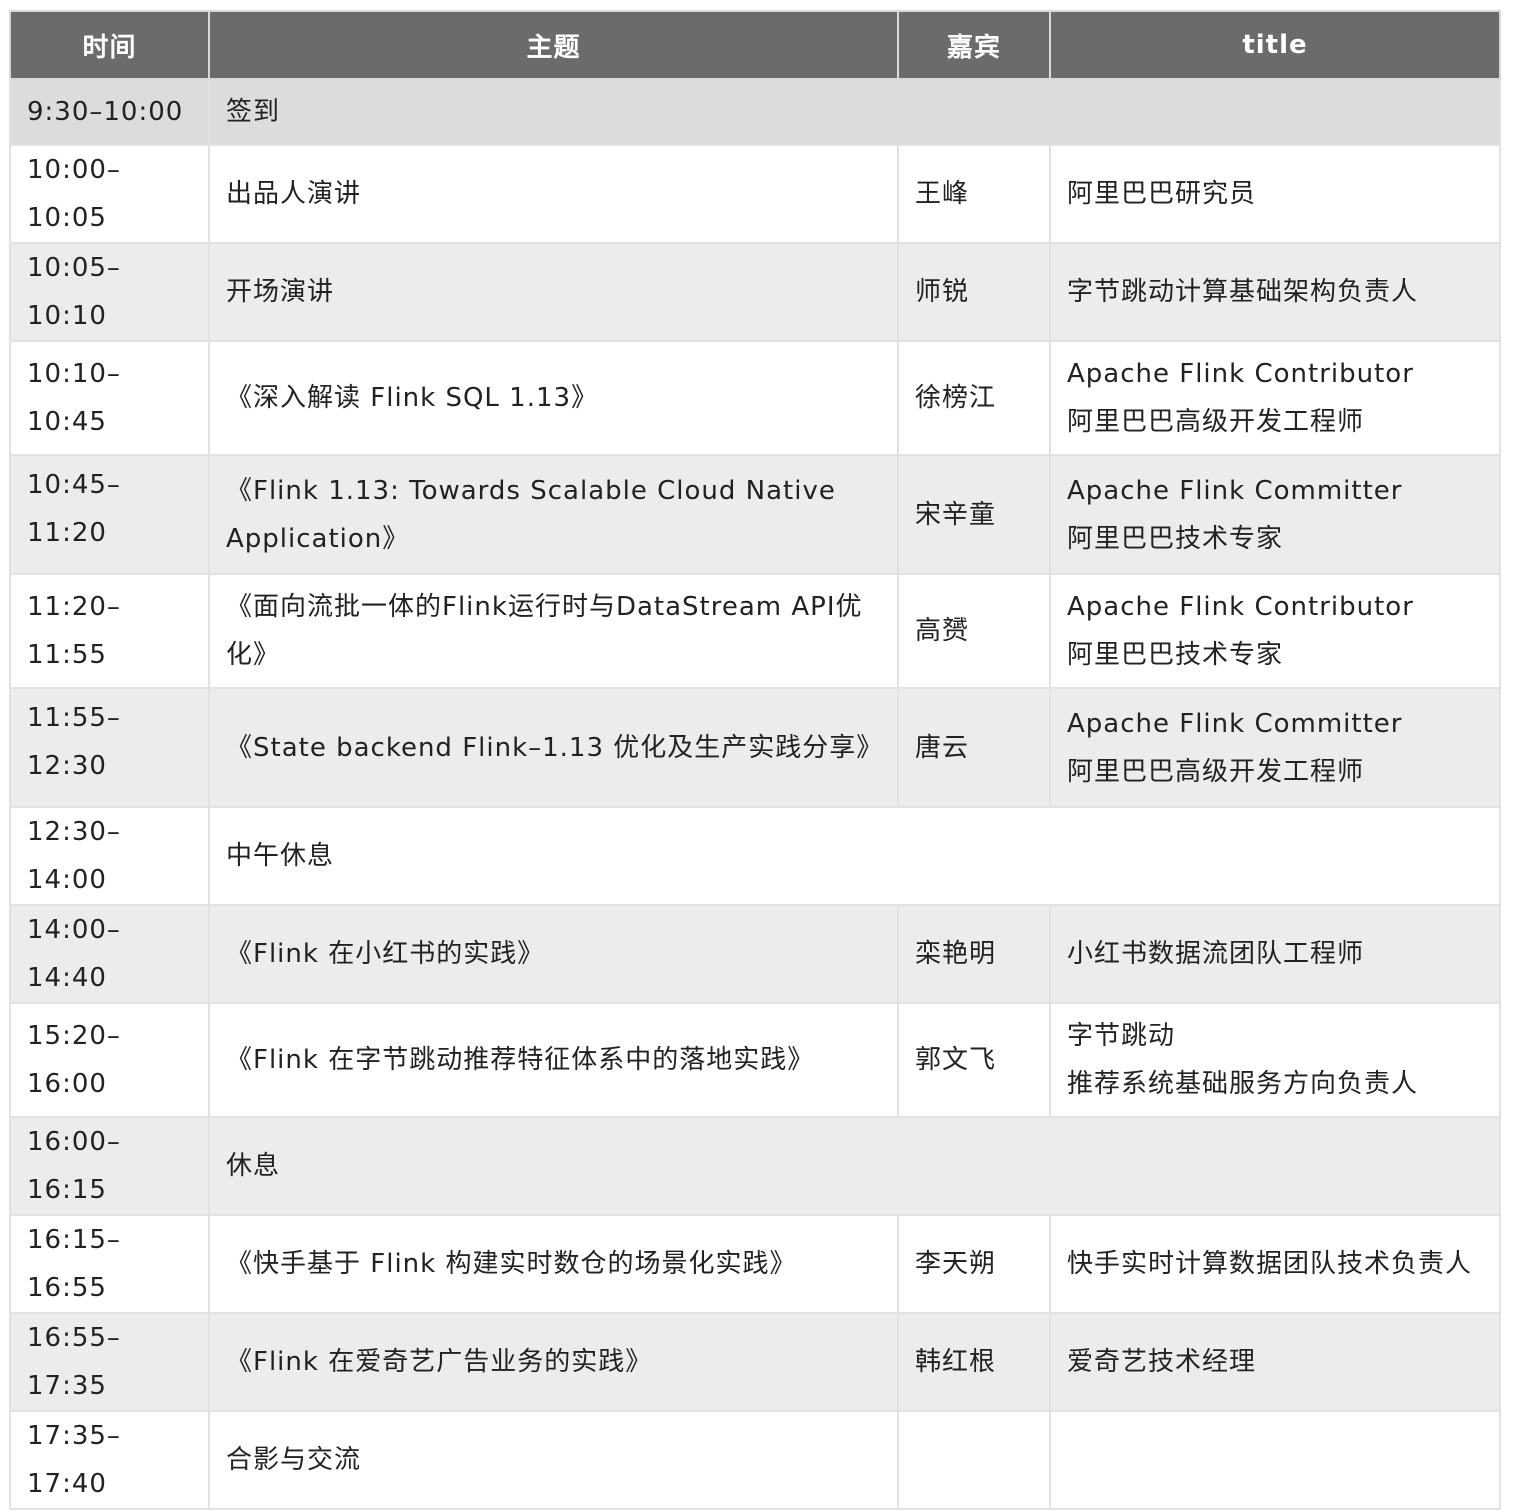 This screenshot has width=1514, height=1510. I want to click on table-header: 时间 主题 嘉宾 title, so click(755, 45).